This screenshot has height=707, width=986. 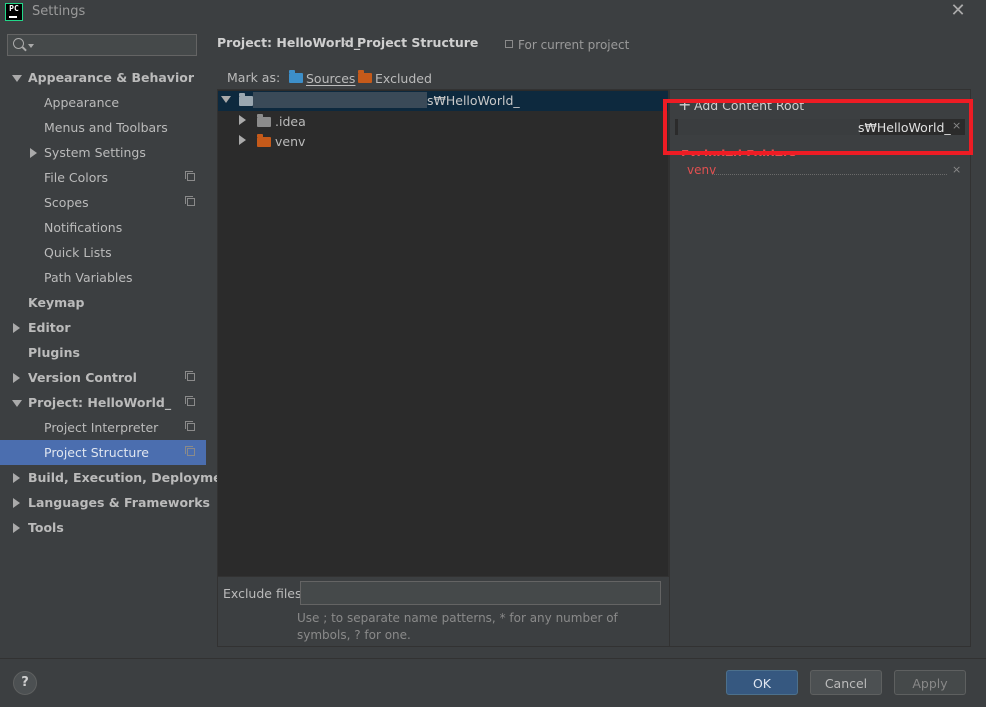 I want to click on sidebar-item-label: Quick Lists, so click(x=78, y=252).